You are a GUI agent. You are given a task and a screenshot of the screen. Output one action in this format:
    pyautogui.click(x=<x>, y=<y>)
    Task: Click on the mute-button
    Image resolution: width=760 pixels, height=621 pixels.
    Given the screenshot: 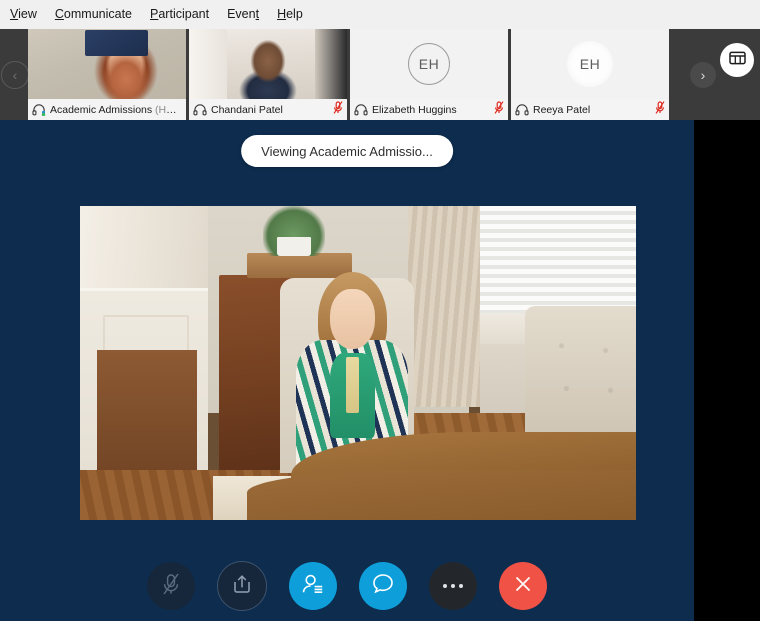 What is the action you would take?
    pyautogui.click(x=171, y=586)
    